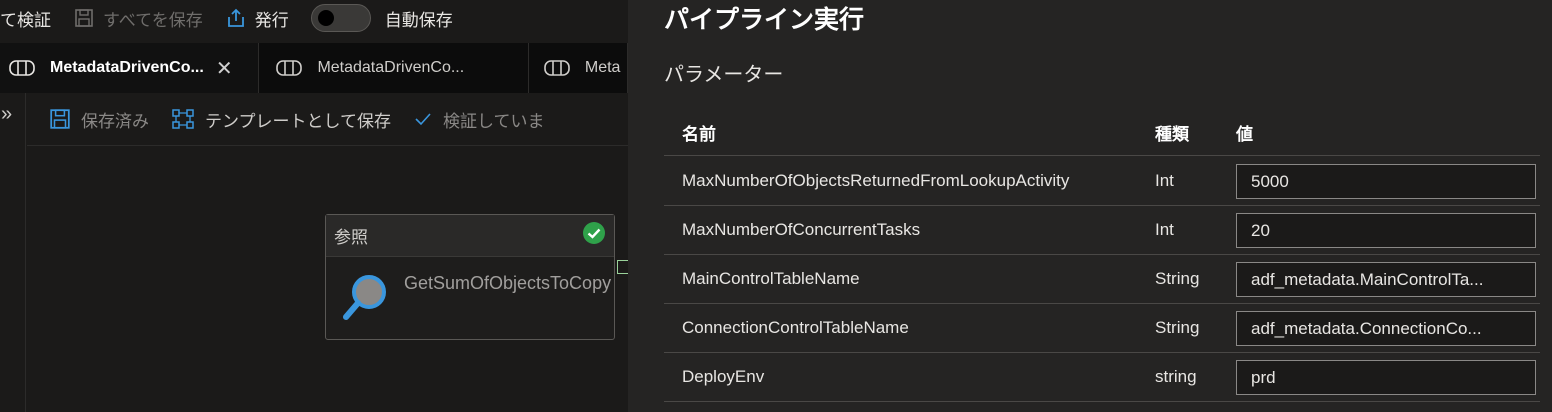  I want to click on validate-button: 検証していま, so click(479, 119).